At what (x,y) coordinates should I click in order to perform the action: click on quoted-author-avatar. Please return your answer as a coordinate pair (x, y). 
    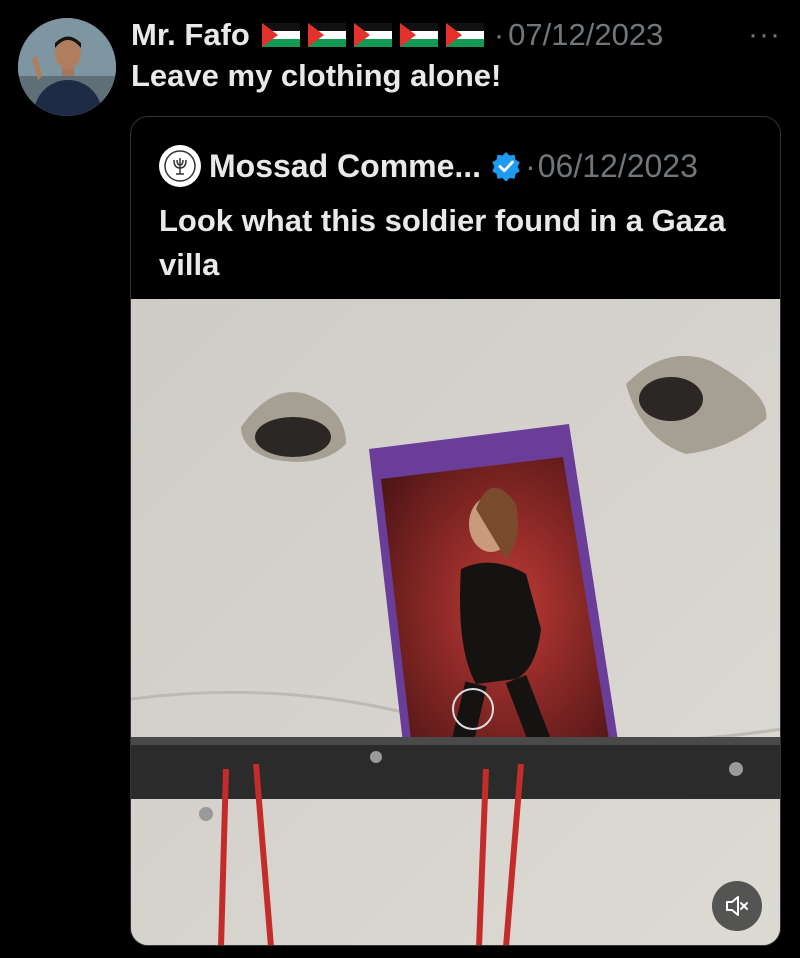
    Looking at the image, I should click on (180, 166).